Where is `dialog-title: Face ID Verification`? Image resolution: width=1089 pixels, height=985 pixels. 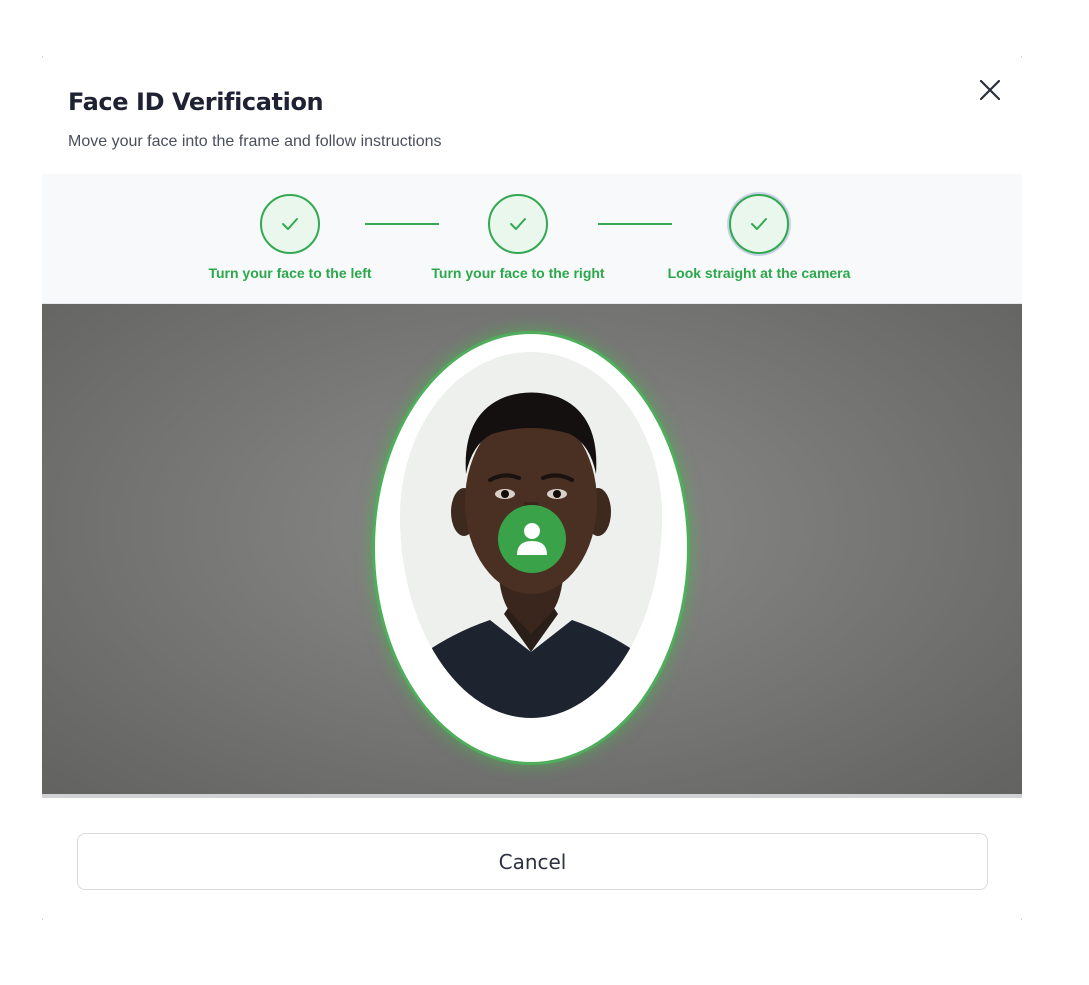 dialog-title: Face ID Verification is located at coordinates (196, 102).